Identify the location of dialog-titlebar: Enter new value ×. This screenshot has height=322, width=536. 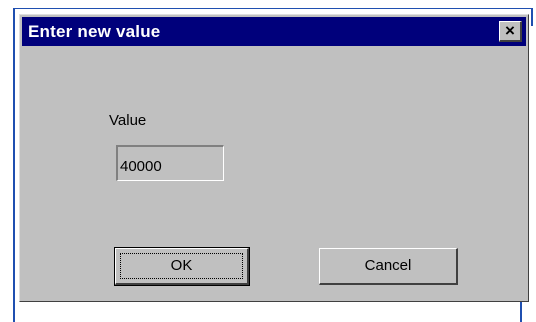
(274, 31).